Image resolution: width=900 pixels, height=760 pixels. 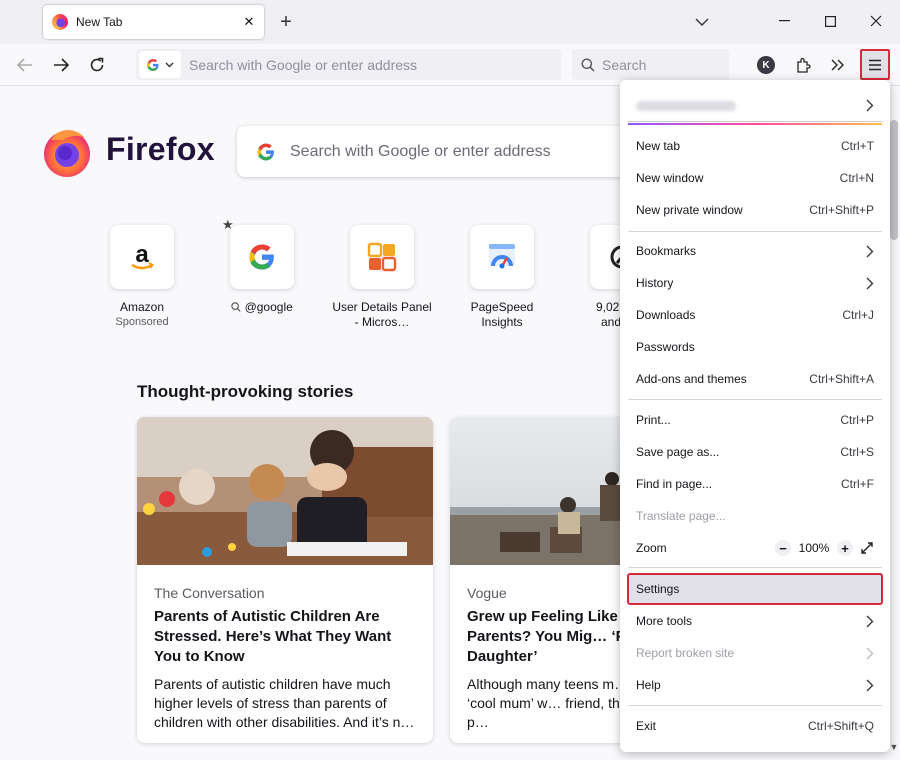 What do you see at coordinates (245, 391) in the screenshot?
I see `stories-heading: Thought-provoking stories` at bounding box center [245, 391].